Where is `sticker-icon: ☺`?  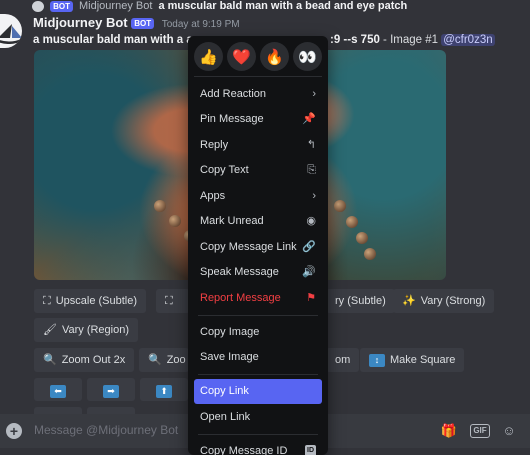
sticker-icon: ☺ is located at coordinates (509, 431).